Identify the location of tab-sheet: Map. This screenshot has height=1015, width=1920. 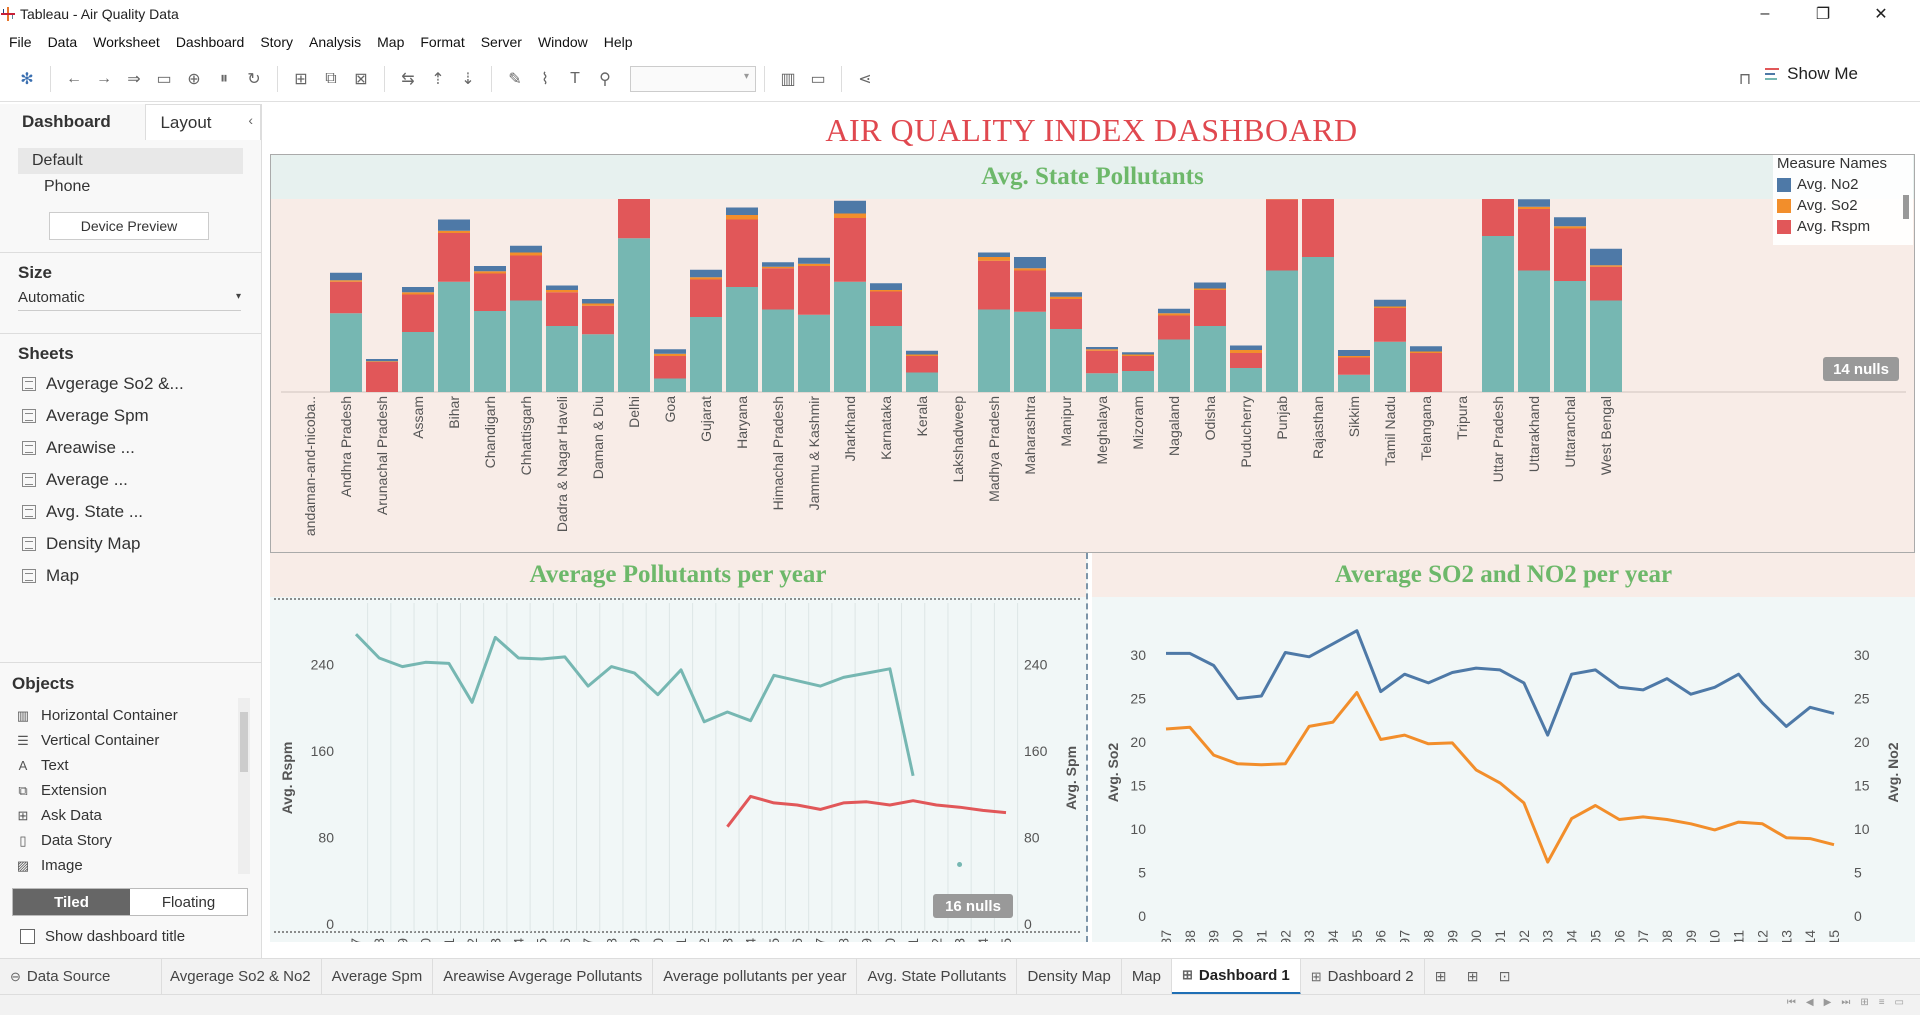
(1147, 976).